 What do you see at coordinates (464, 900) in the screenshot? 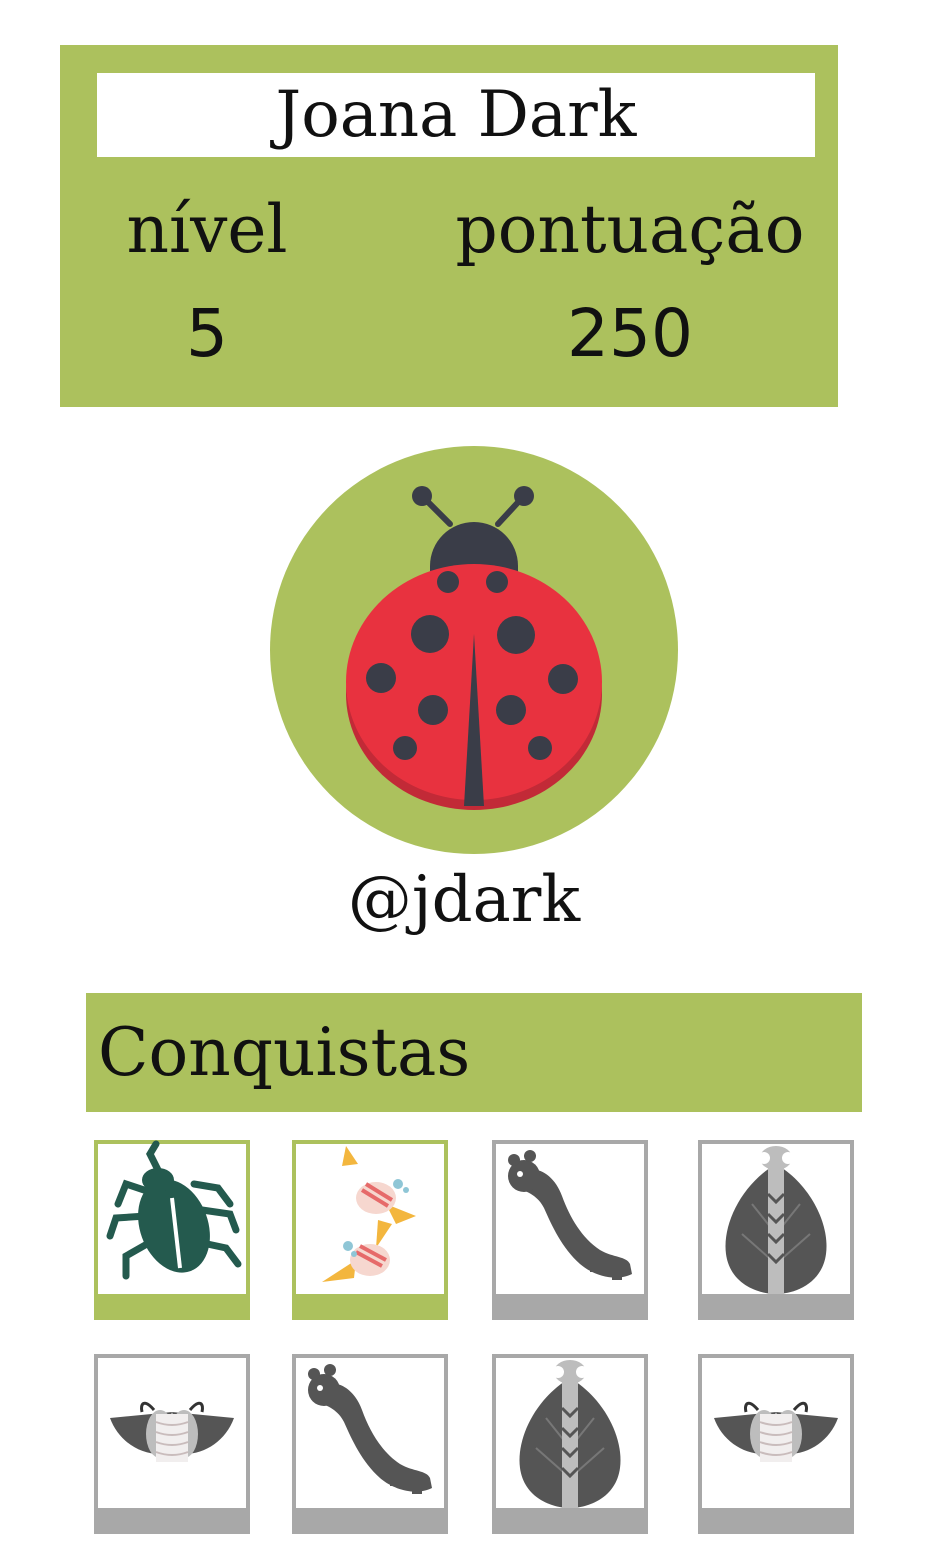
I see `username: @jdark` at bounding box center [464, 900].